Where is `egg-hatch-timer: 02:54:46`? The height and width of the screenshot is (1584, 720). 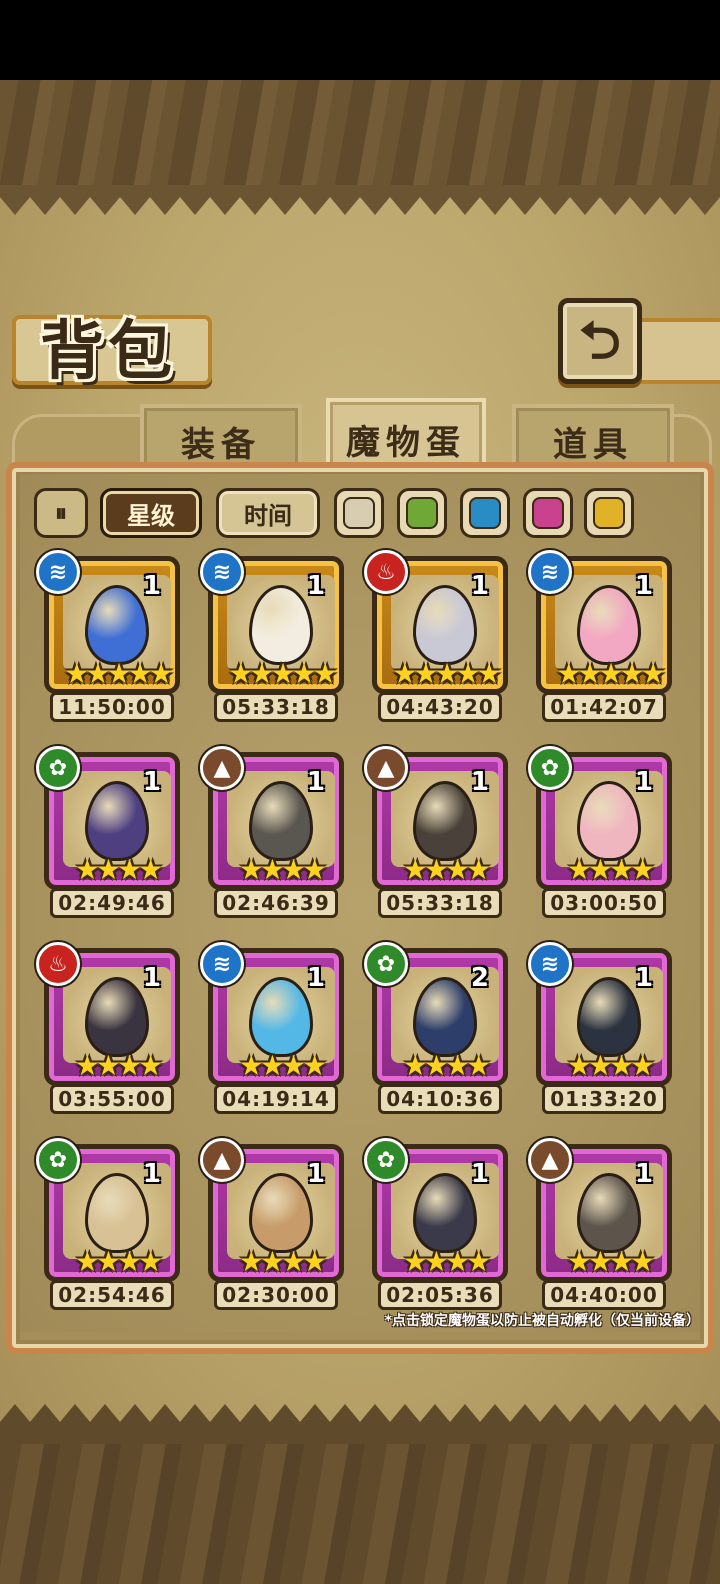
egg-hatch-timer: 02:54:46 is located at coordinates (112, 1295).